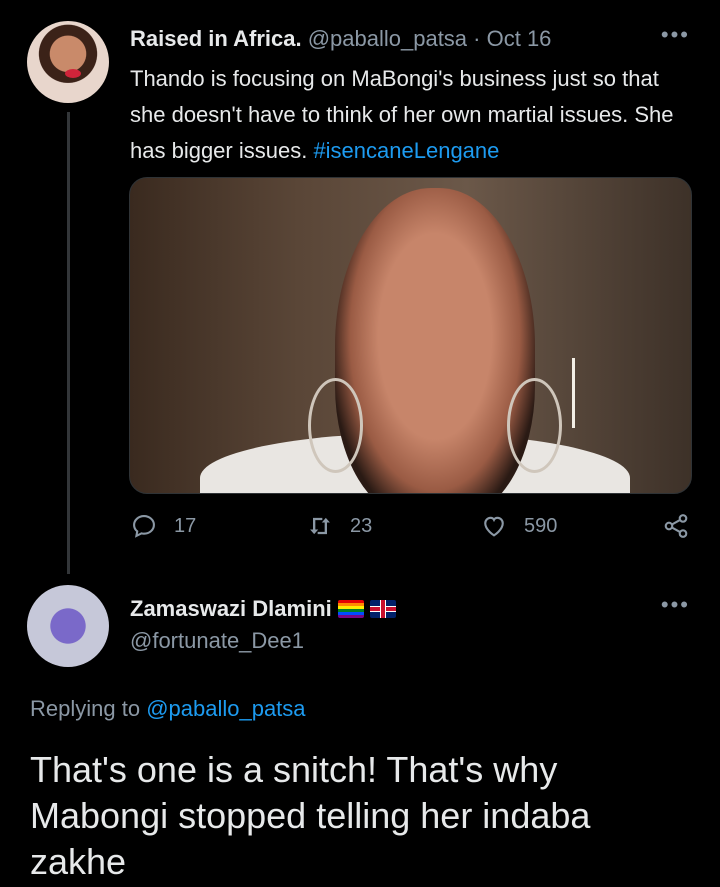  Describe the element at coordinates (534, 425) in the screenshot. I see `media-earring-right` at that location.